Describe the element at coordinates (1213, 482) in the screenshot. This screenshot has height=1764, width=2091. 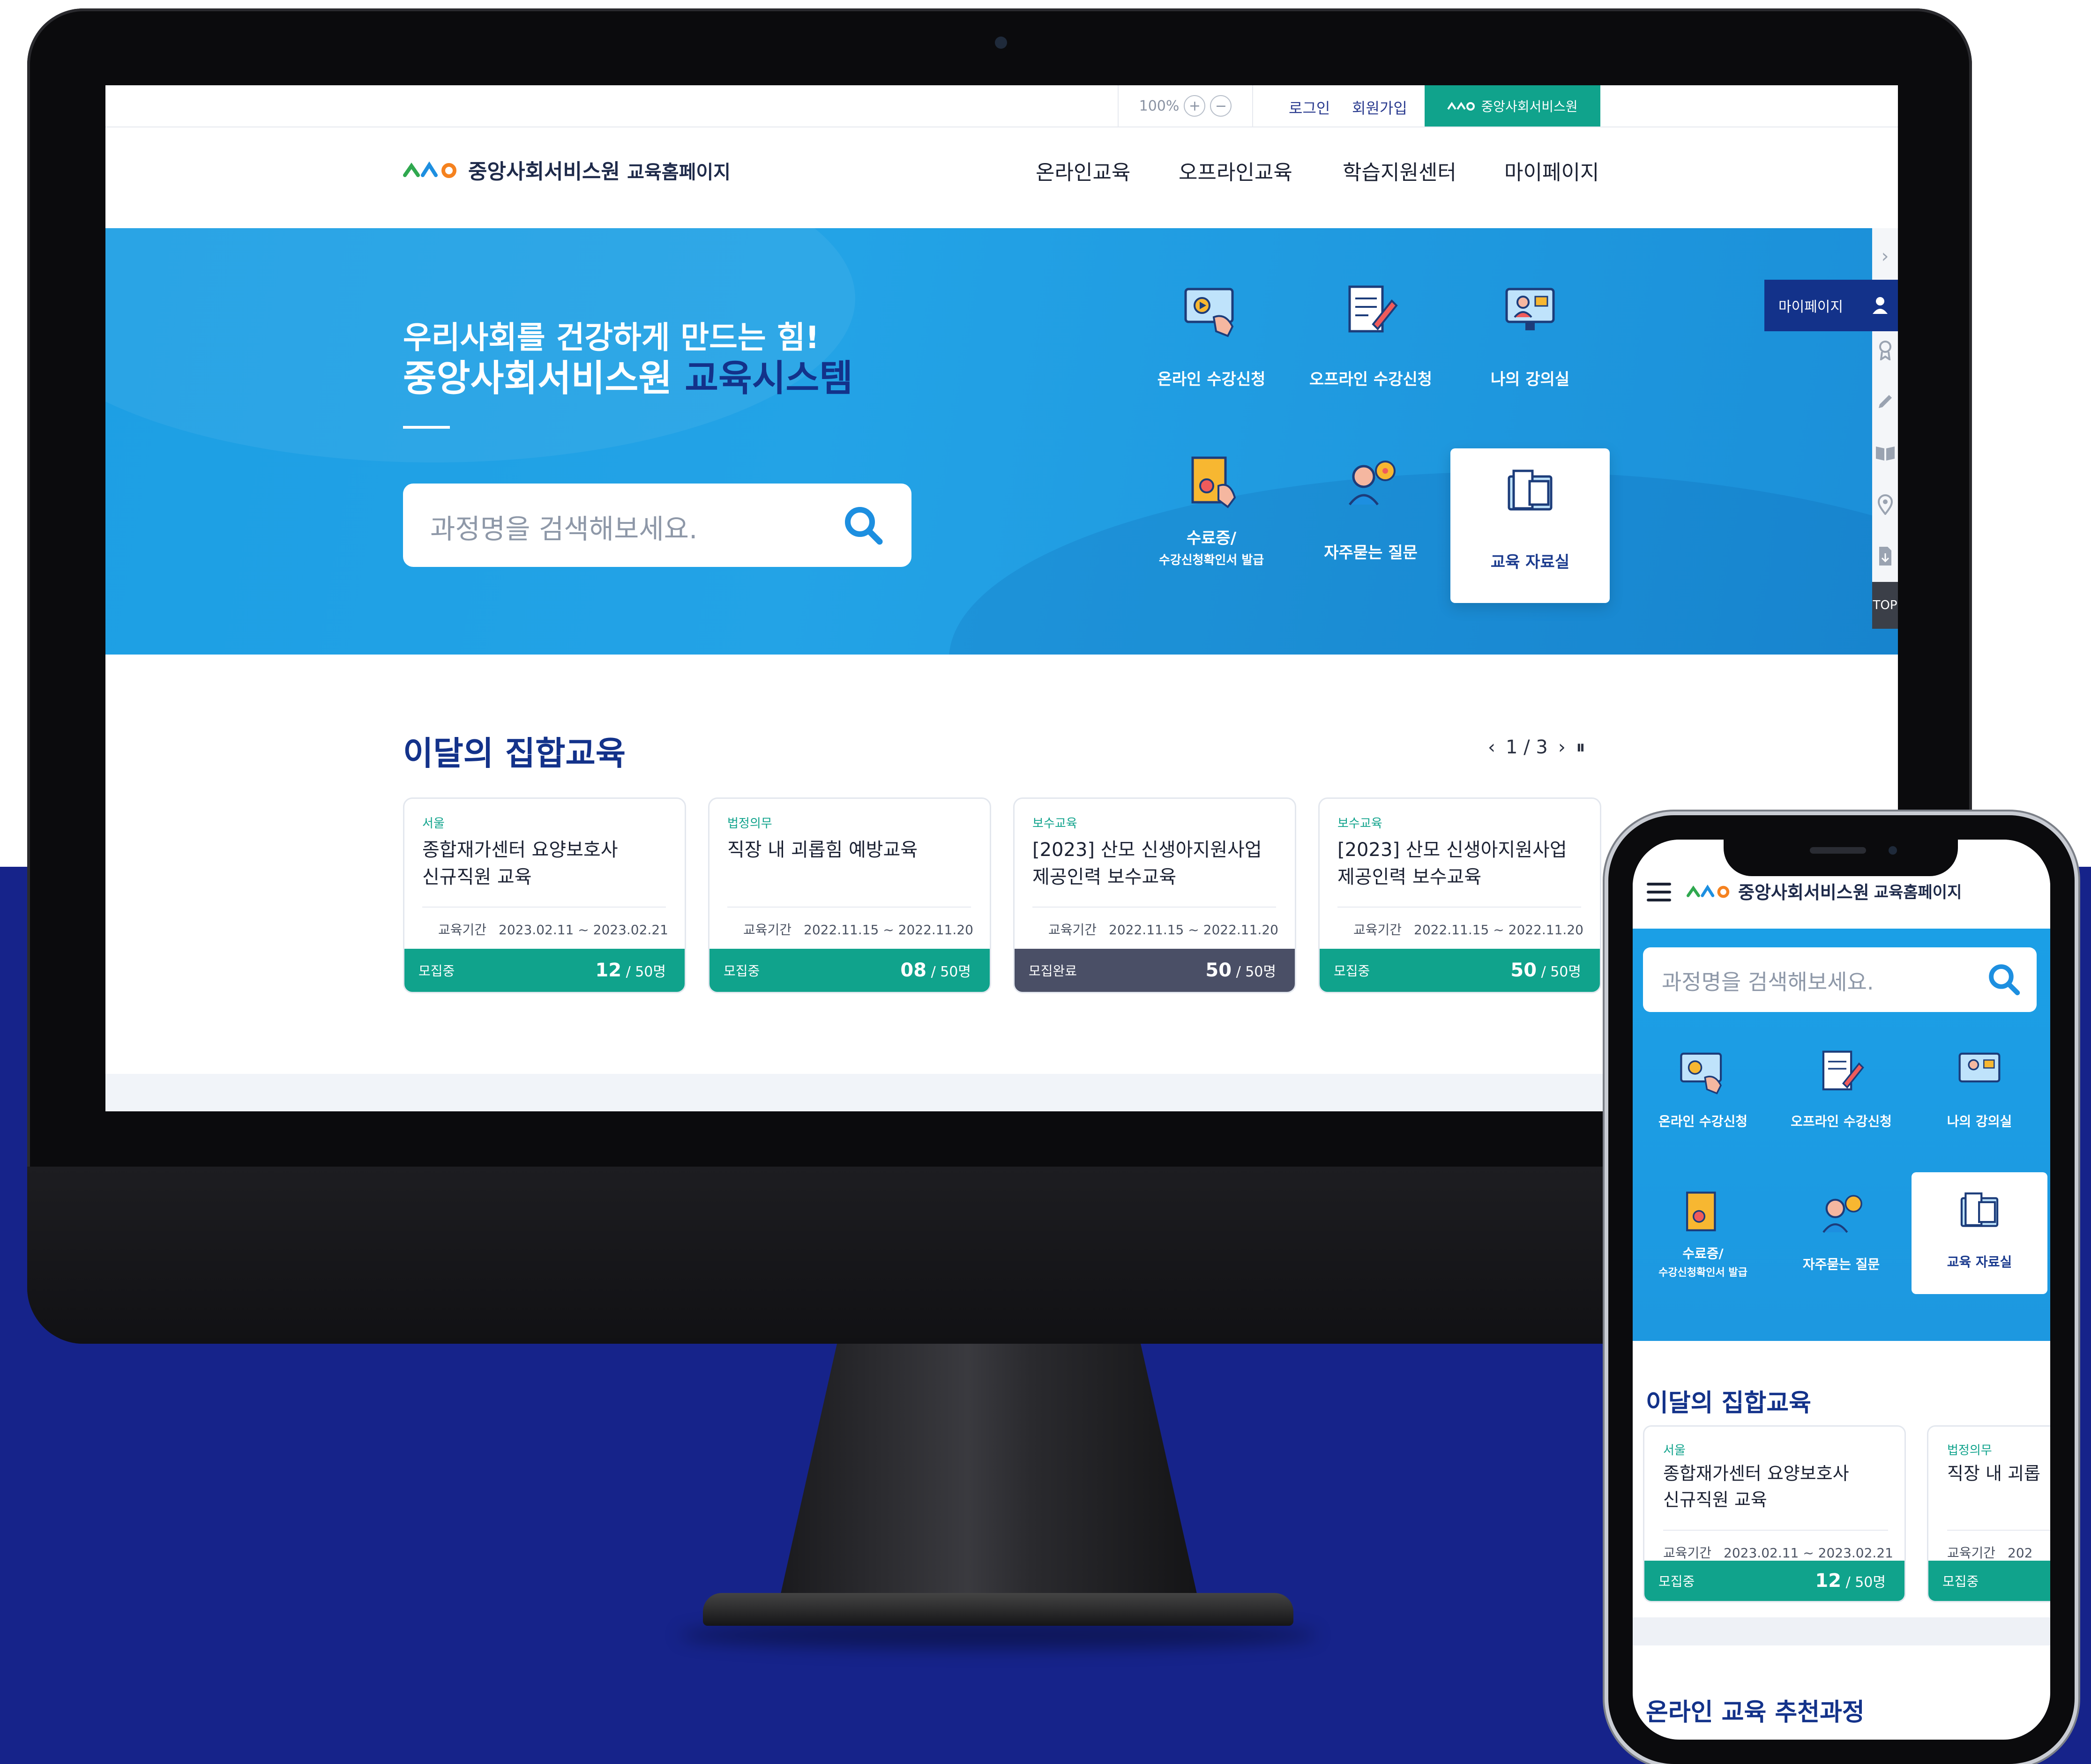
I see `certificate-icon` at that location.